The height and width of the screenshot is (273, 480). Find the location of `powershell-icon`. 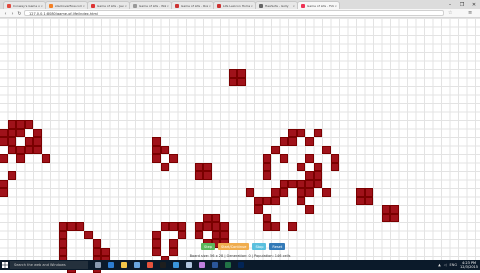

powershell-icon is located at coordinates (241, 265).